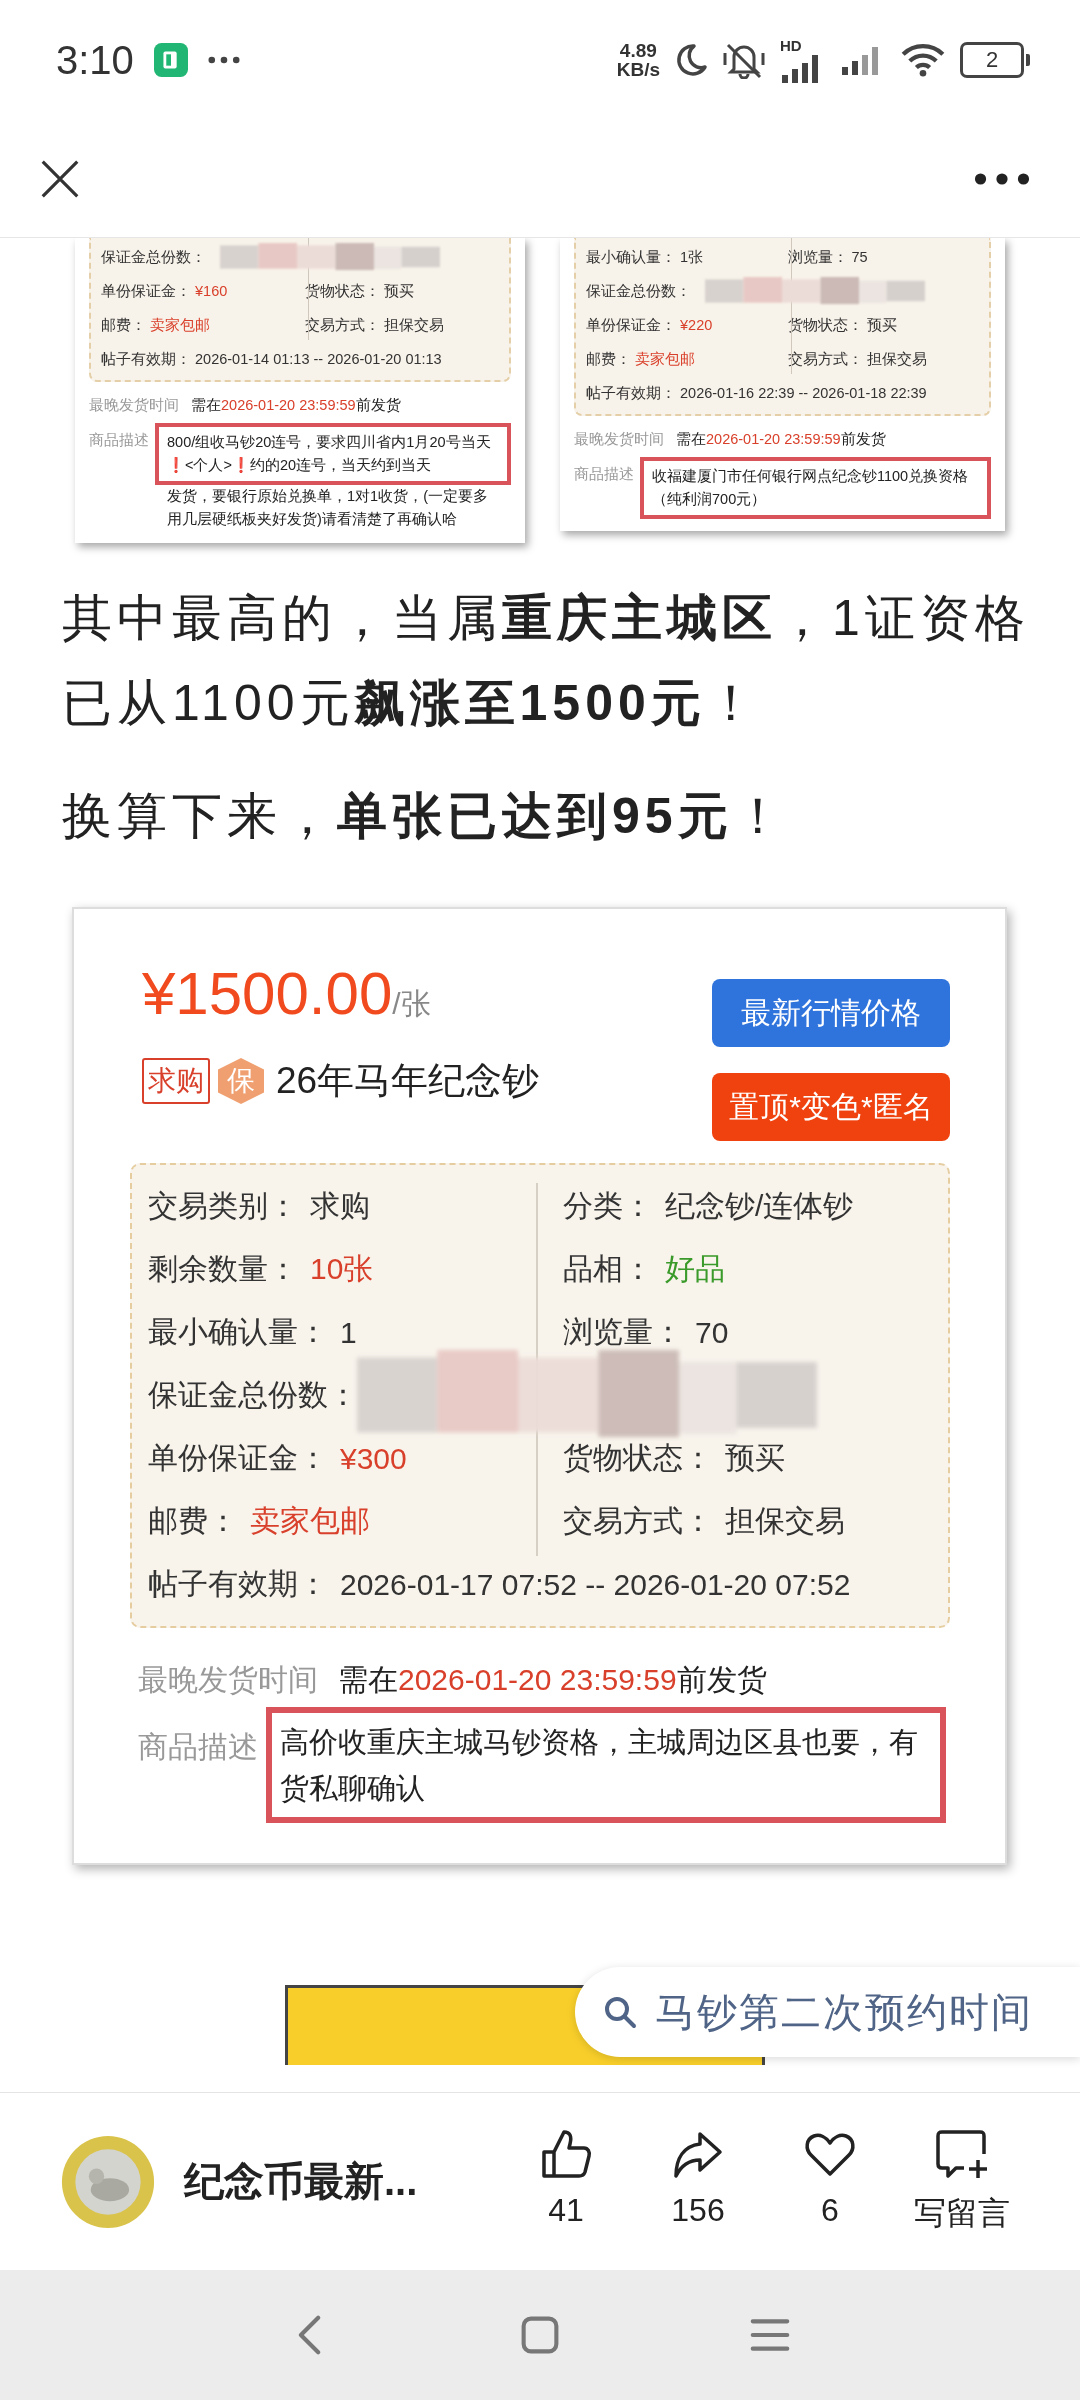 This screenshot has height=2400, width=1080. What do you see at coordinates (638, 1458) in the screenshot?
I see `field-label: 货物状态：` at bounding box center [638, 1458].